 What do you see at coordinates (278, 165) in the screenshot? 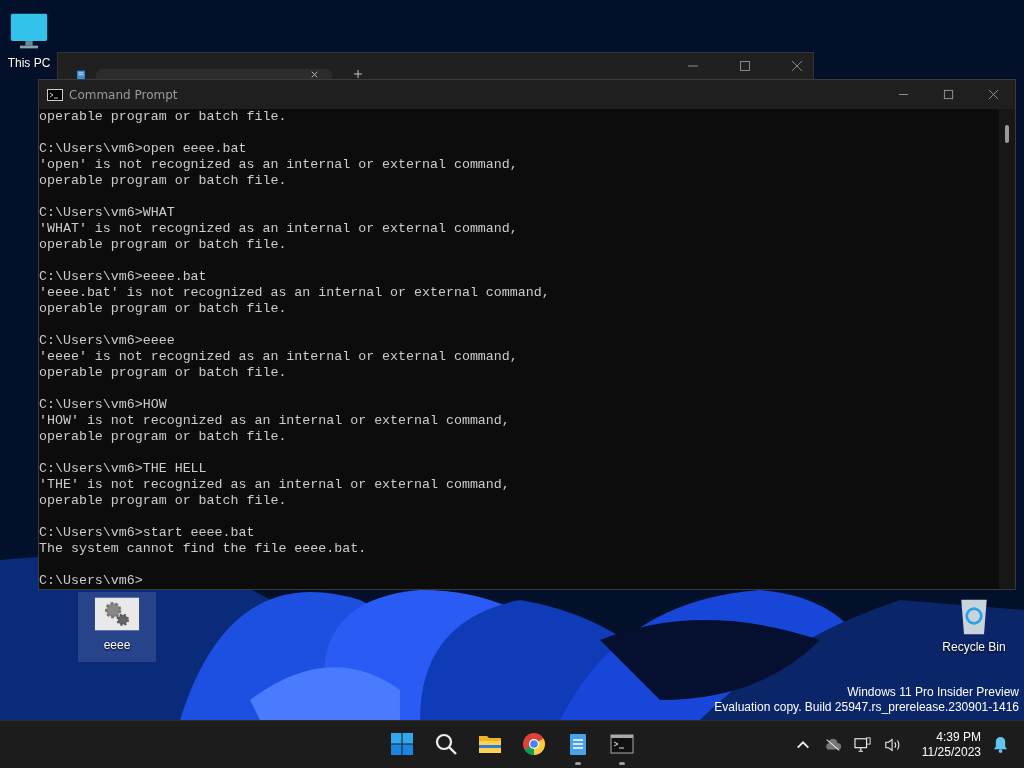
I see `console-line: 'open' is not recognized as an internal or external command,` at bounding box center [278, 165].